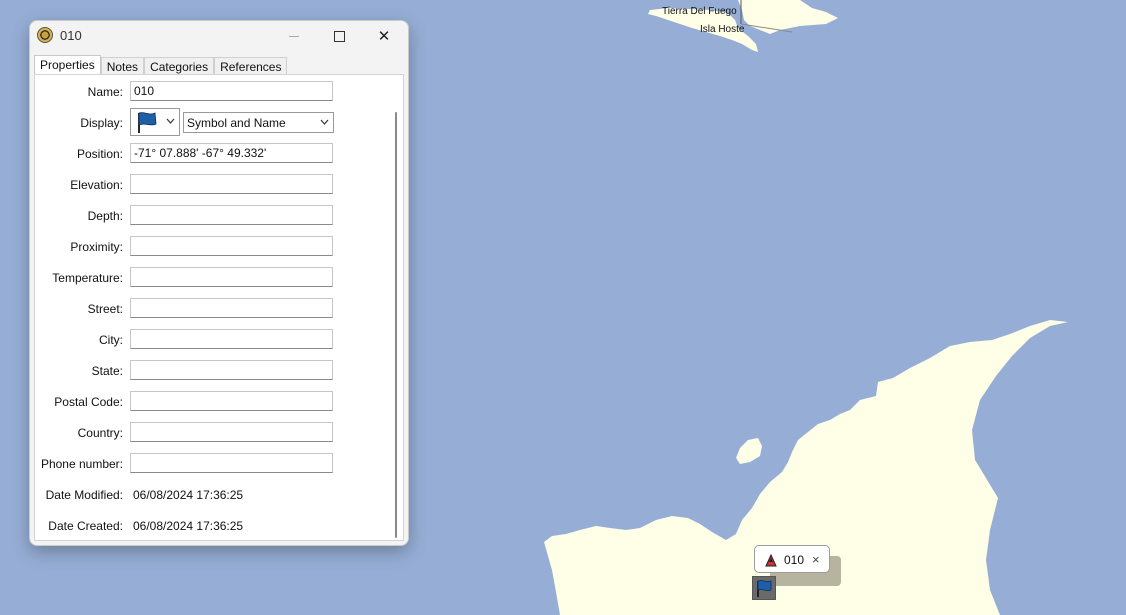 The height and width of the screenshot is (615, 1126). I want to click on symbol-dropdown, so click(155, 122).